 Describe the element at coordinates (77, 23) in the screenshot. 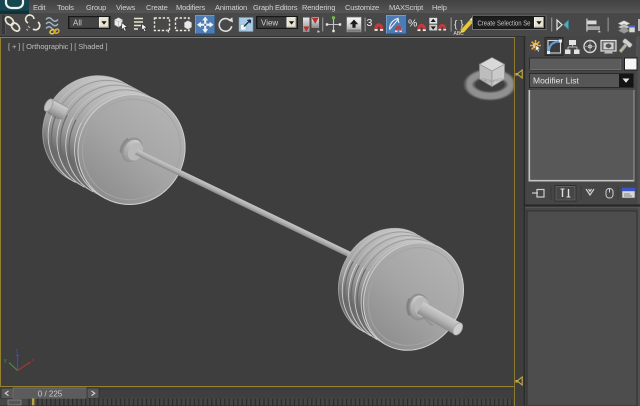

I see `svg-text: All` at that location.